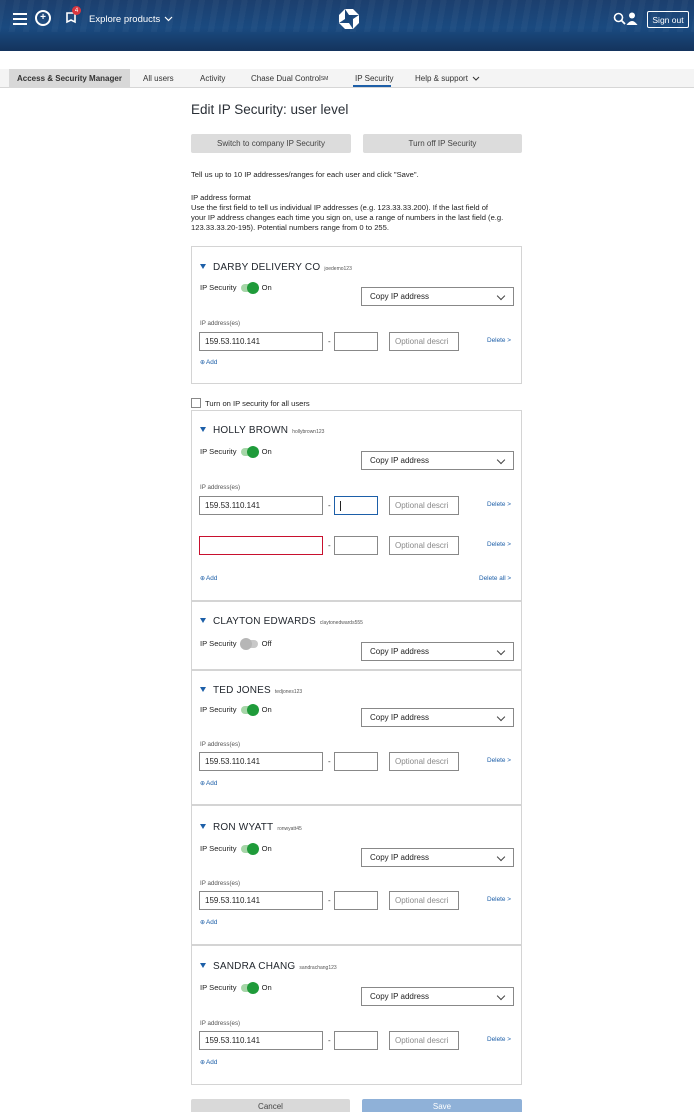  Describe the element at coordinates (338, 269) in the screenshot. I see `user-id: joedemo123` at that location.